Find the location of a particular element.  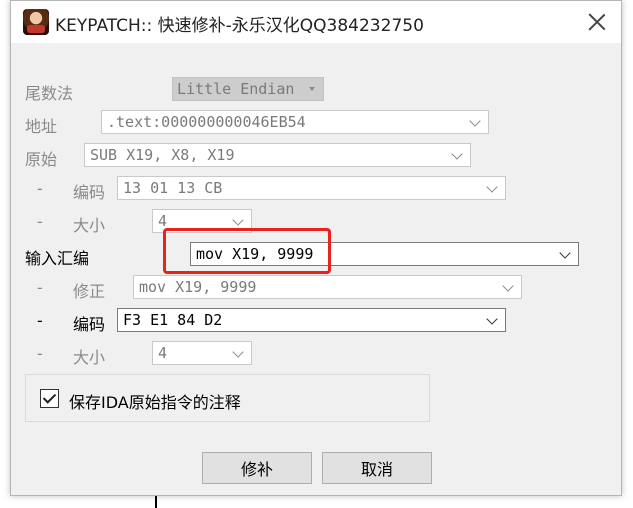

orig-size-dash: - is located at coordinates (40, 221).